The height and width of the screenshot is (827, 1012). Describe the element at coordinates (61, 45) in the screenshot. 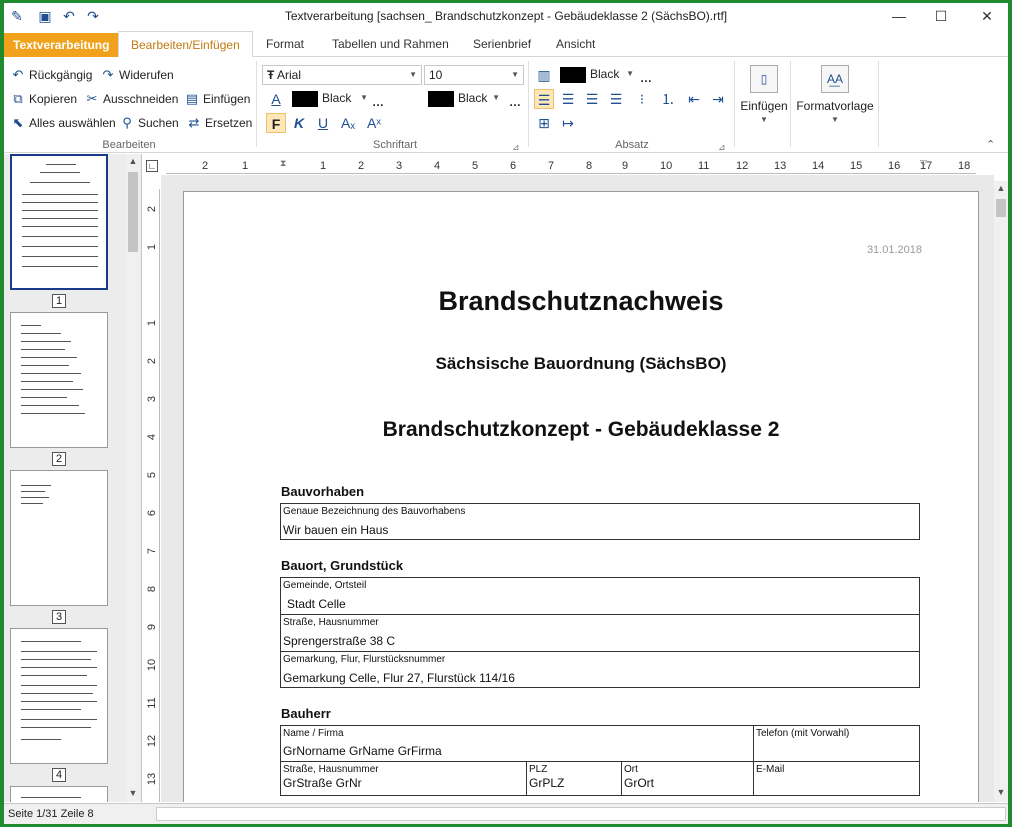

I see `tab-app-menu: Textverarbeitung` at that location.